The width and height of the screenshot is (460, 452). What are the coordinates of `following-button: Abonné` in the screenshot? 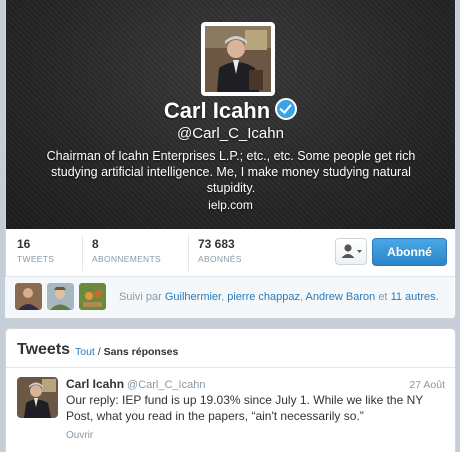 It's located at (409, 252).